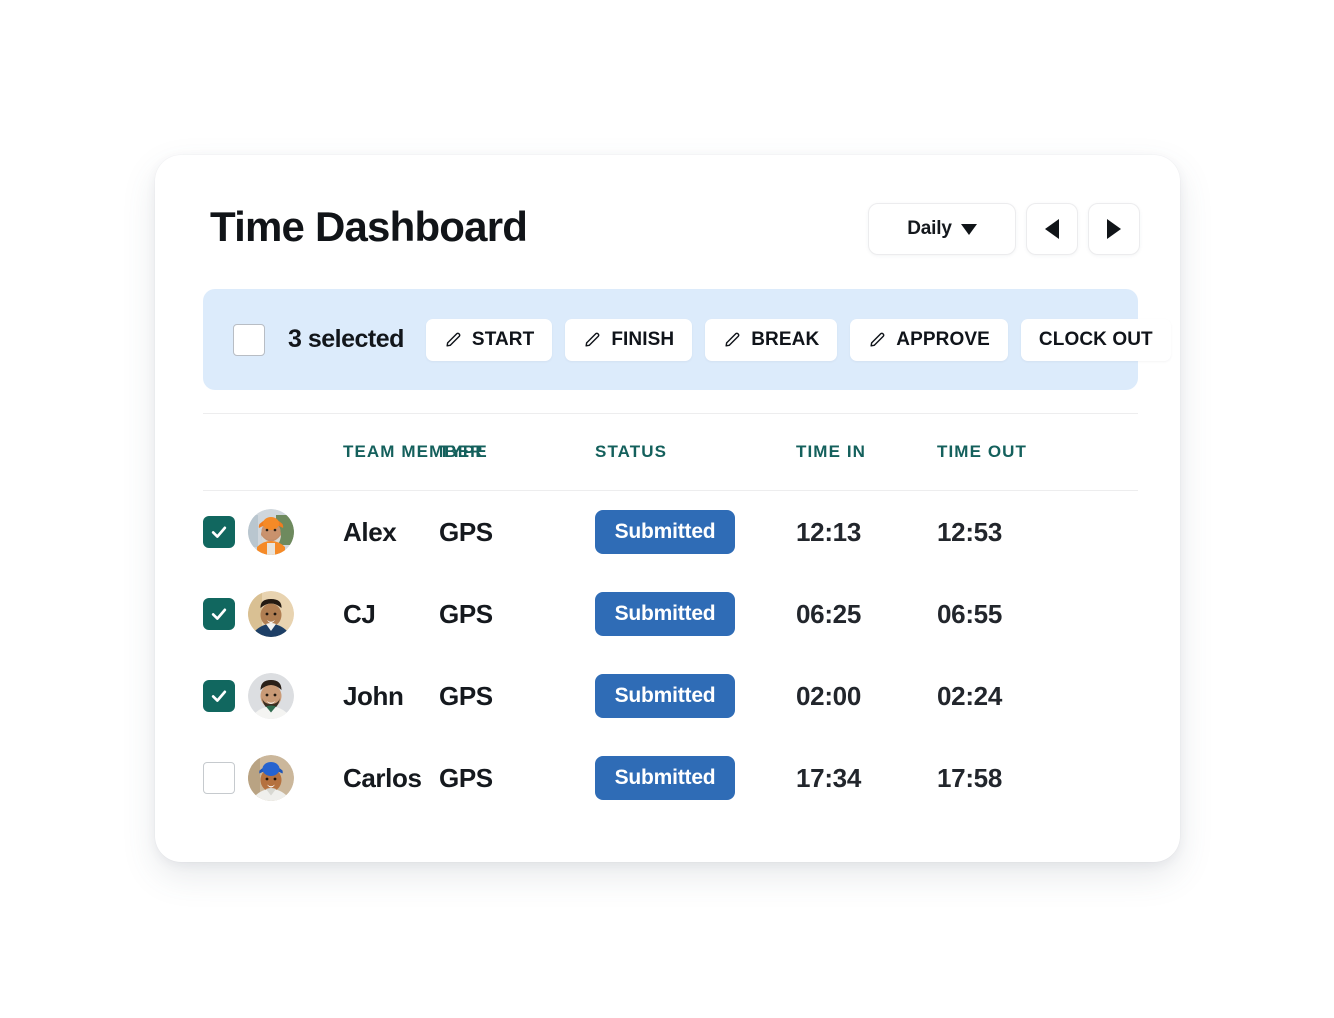 The width and height of the screenshot is (1334, 1018). I want to click on time-out-value: 02:24, so click(969, 695).